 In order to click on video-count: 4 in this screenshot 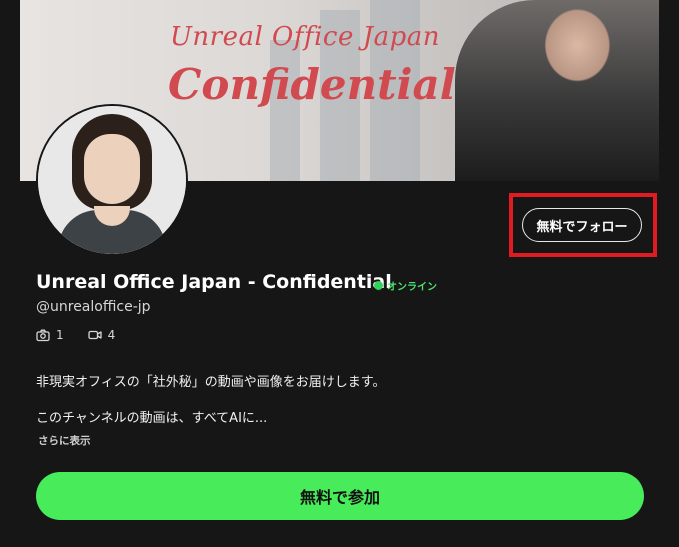, I will do `click(111, 335)`.